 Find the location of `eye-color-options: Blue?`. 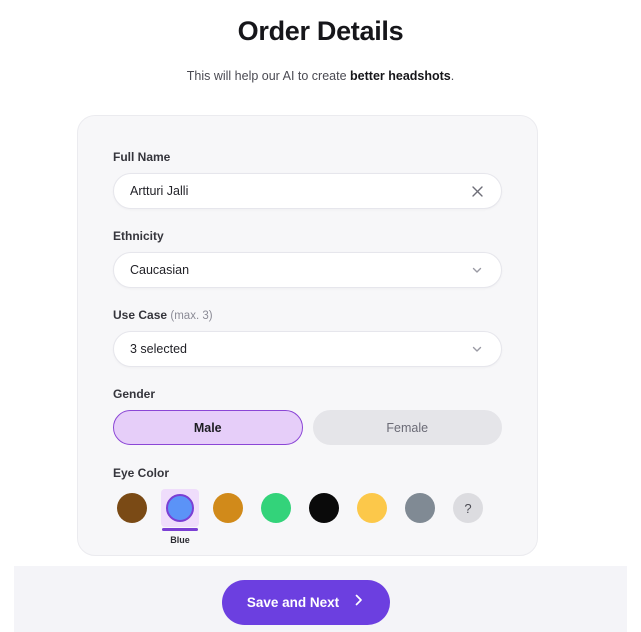

eye-color-options: Blue? is located at coordinates (307, 517).